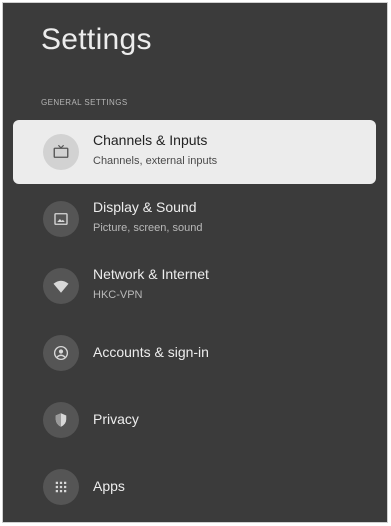 The width and height of the screenshot is (391, 526). I want to click on menu-item-label: Privacy, so click(116, 419).